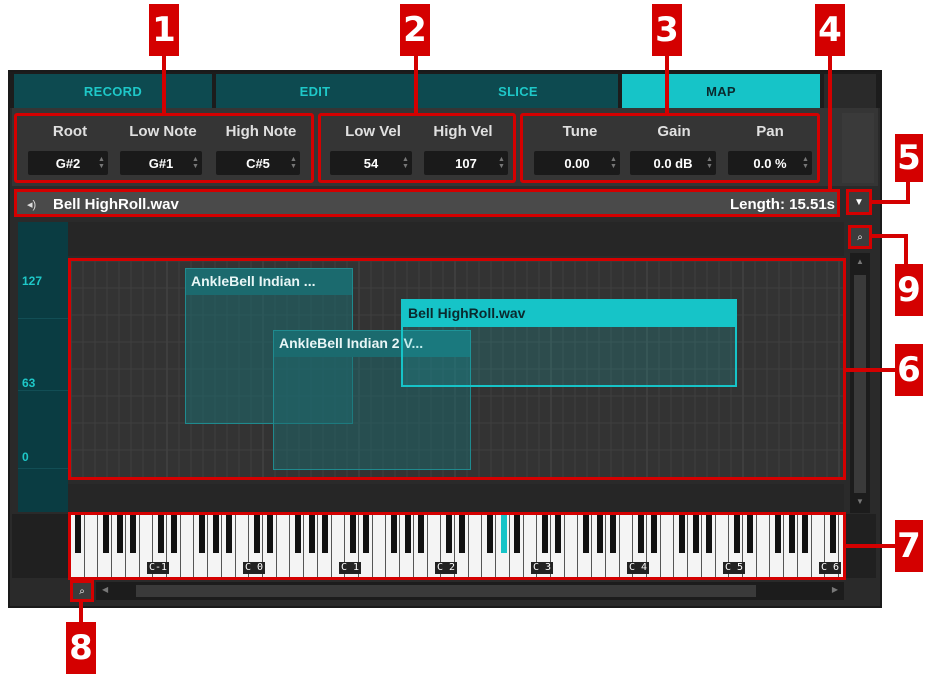  What do you see at coordinates (890, 236) in the screenshot?
I see `callout-9-line` at bounding box center [890, 236].